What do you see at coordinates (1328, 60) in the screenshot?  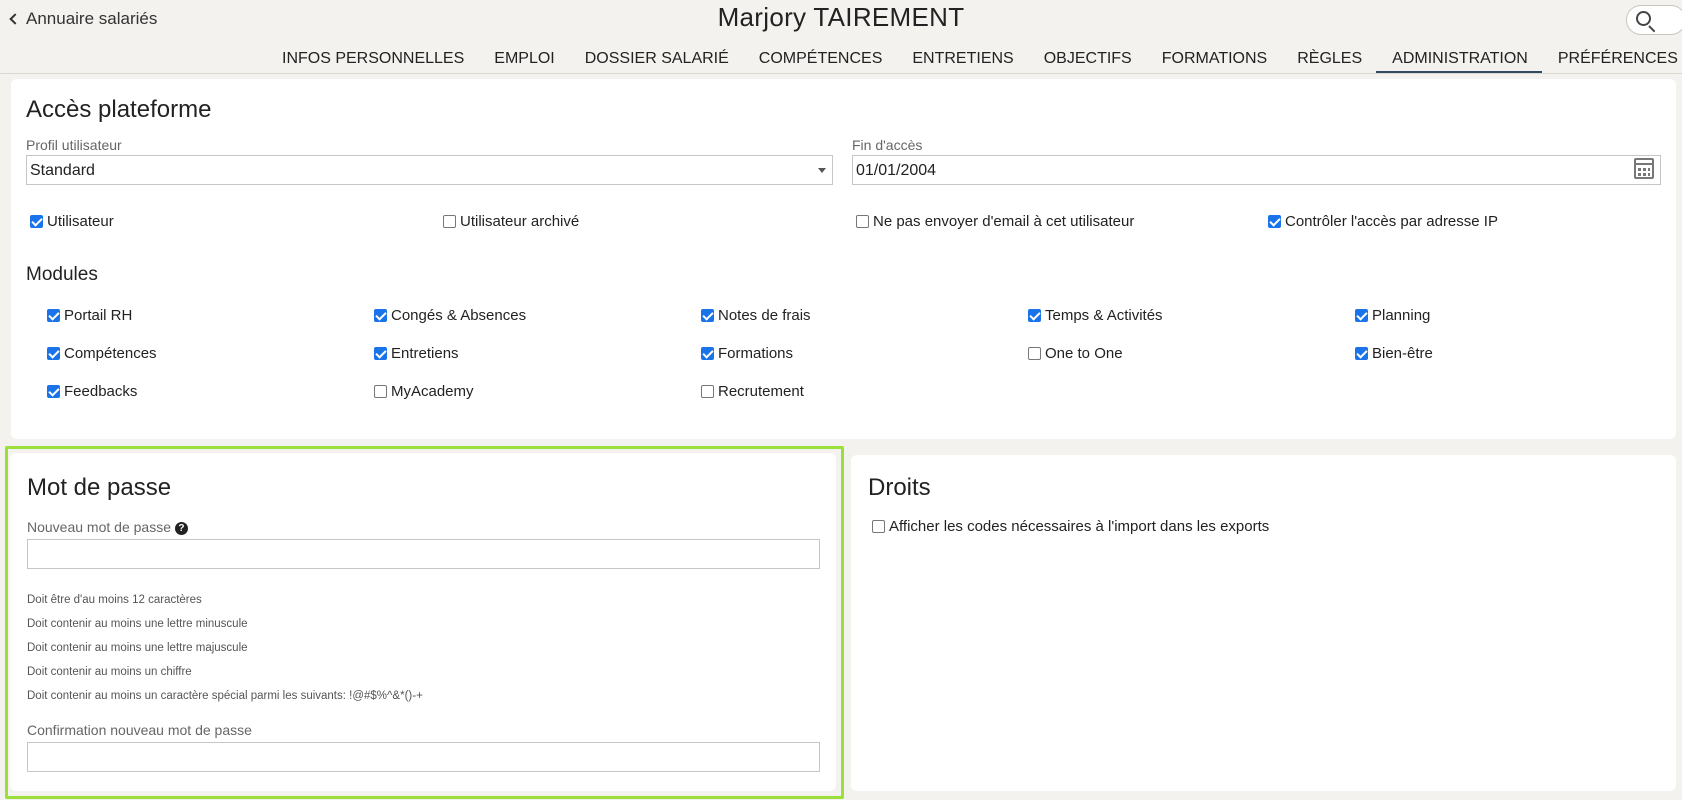 I see `tab-regles: RÈGLES` at bounding box center [1328, 60].